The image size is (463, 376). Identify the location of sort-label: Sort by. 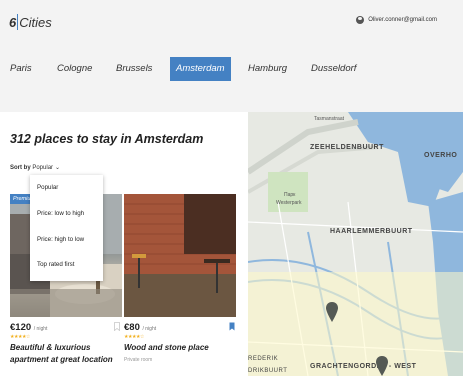
(20, 168).